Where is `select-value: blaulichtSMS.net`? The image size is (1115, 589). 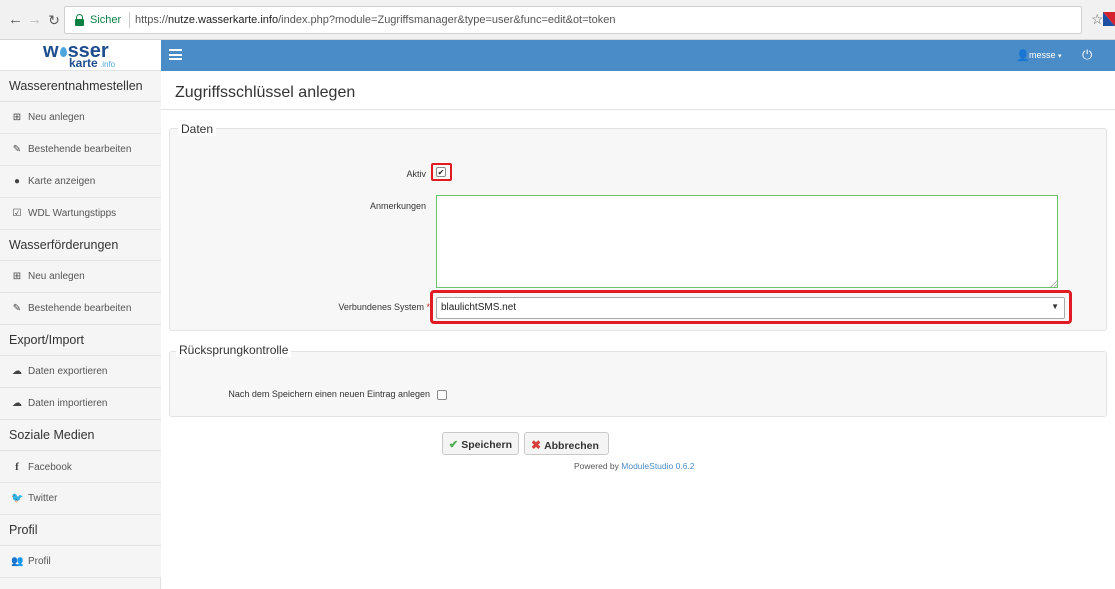 select-value: blaulichtSMS.net is located at coordinates (479, 307).